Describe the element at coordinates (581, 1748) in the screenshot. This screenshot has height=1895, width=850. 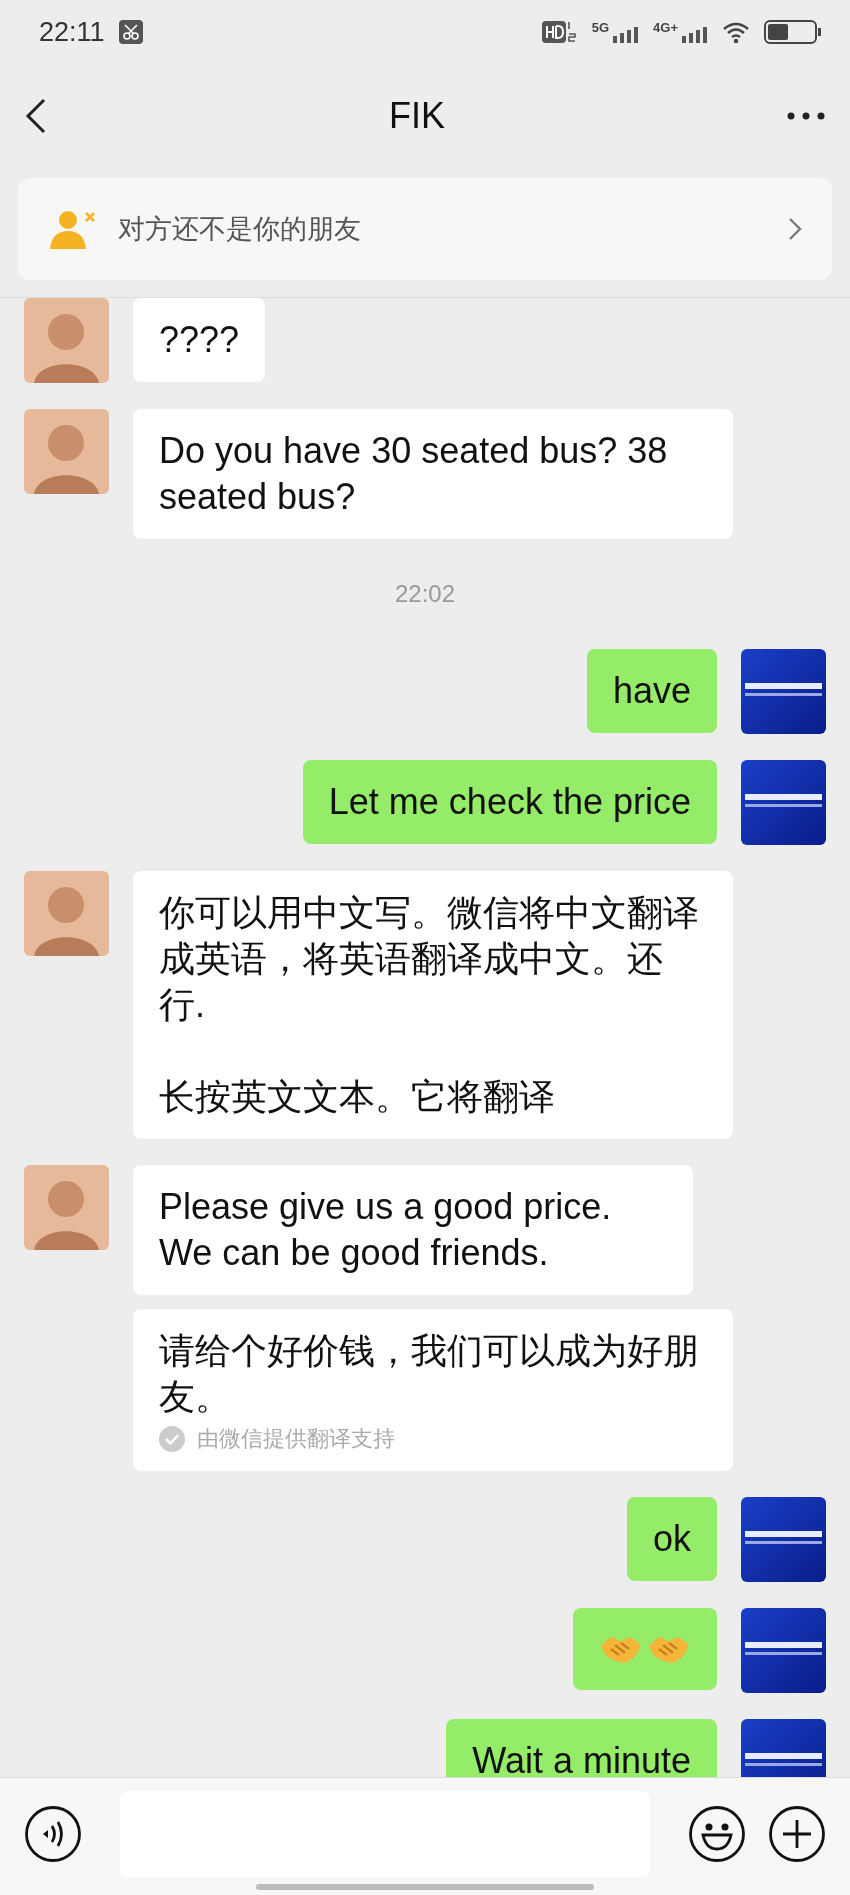
I see `message-bubble: Wait a minute` at that location.